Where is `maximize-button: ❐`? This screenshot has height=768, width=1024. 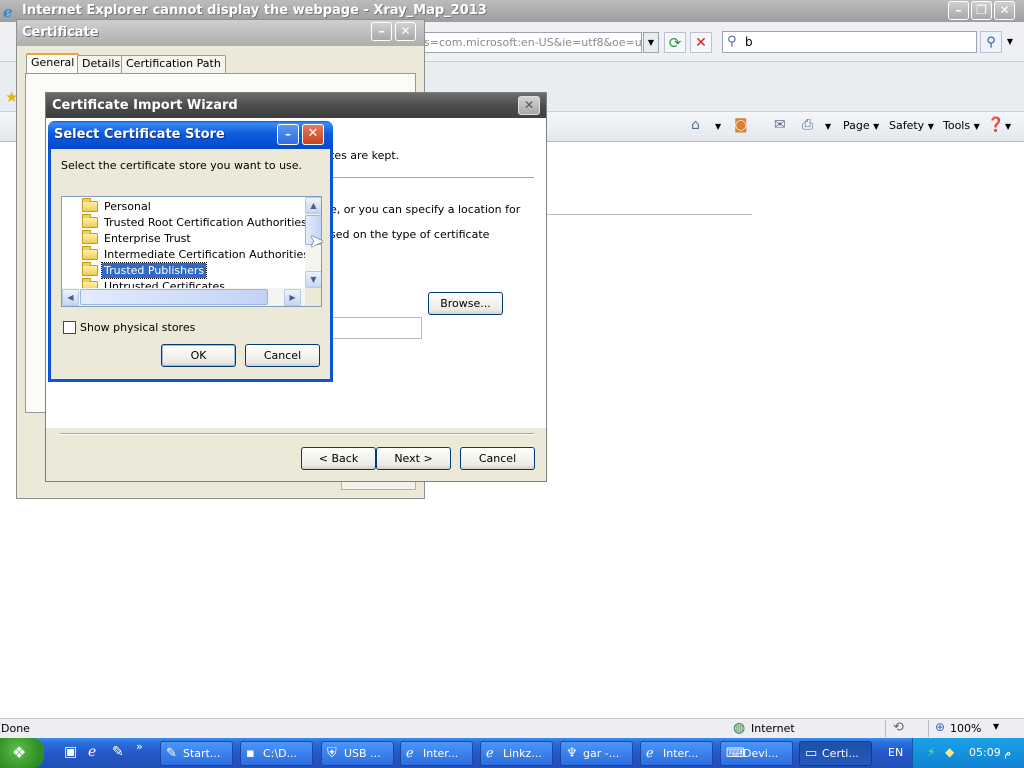
maximize-button: ❐ is located at coordinates (981, 10).